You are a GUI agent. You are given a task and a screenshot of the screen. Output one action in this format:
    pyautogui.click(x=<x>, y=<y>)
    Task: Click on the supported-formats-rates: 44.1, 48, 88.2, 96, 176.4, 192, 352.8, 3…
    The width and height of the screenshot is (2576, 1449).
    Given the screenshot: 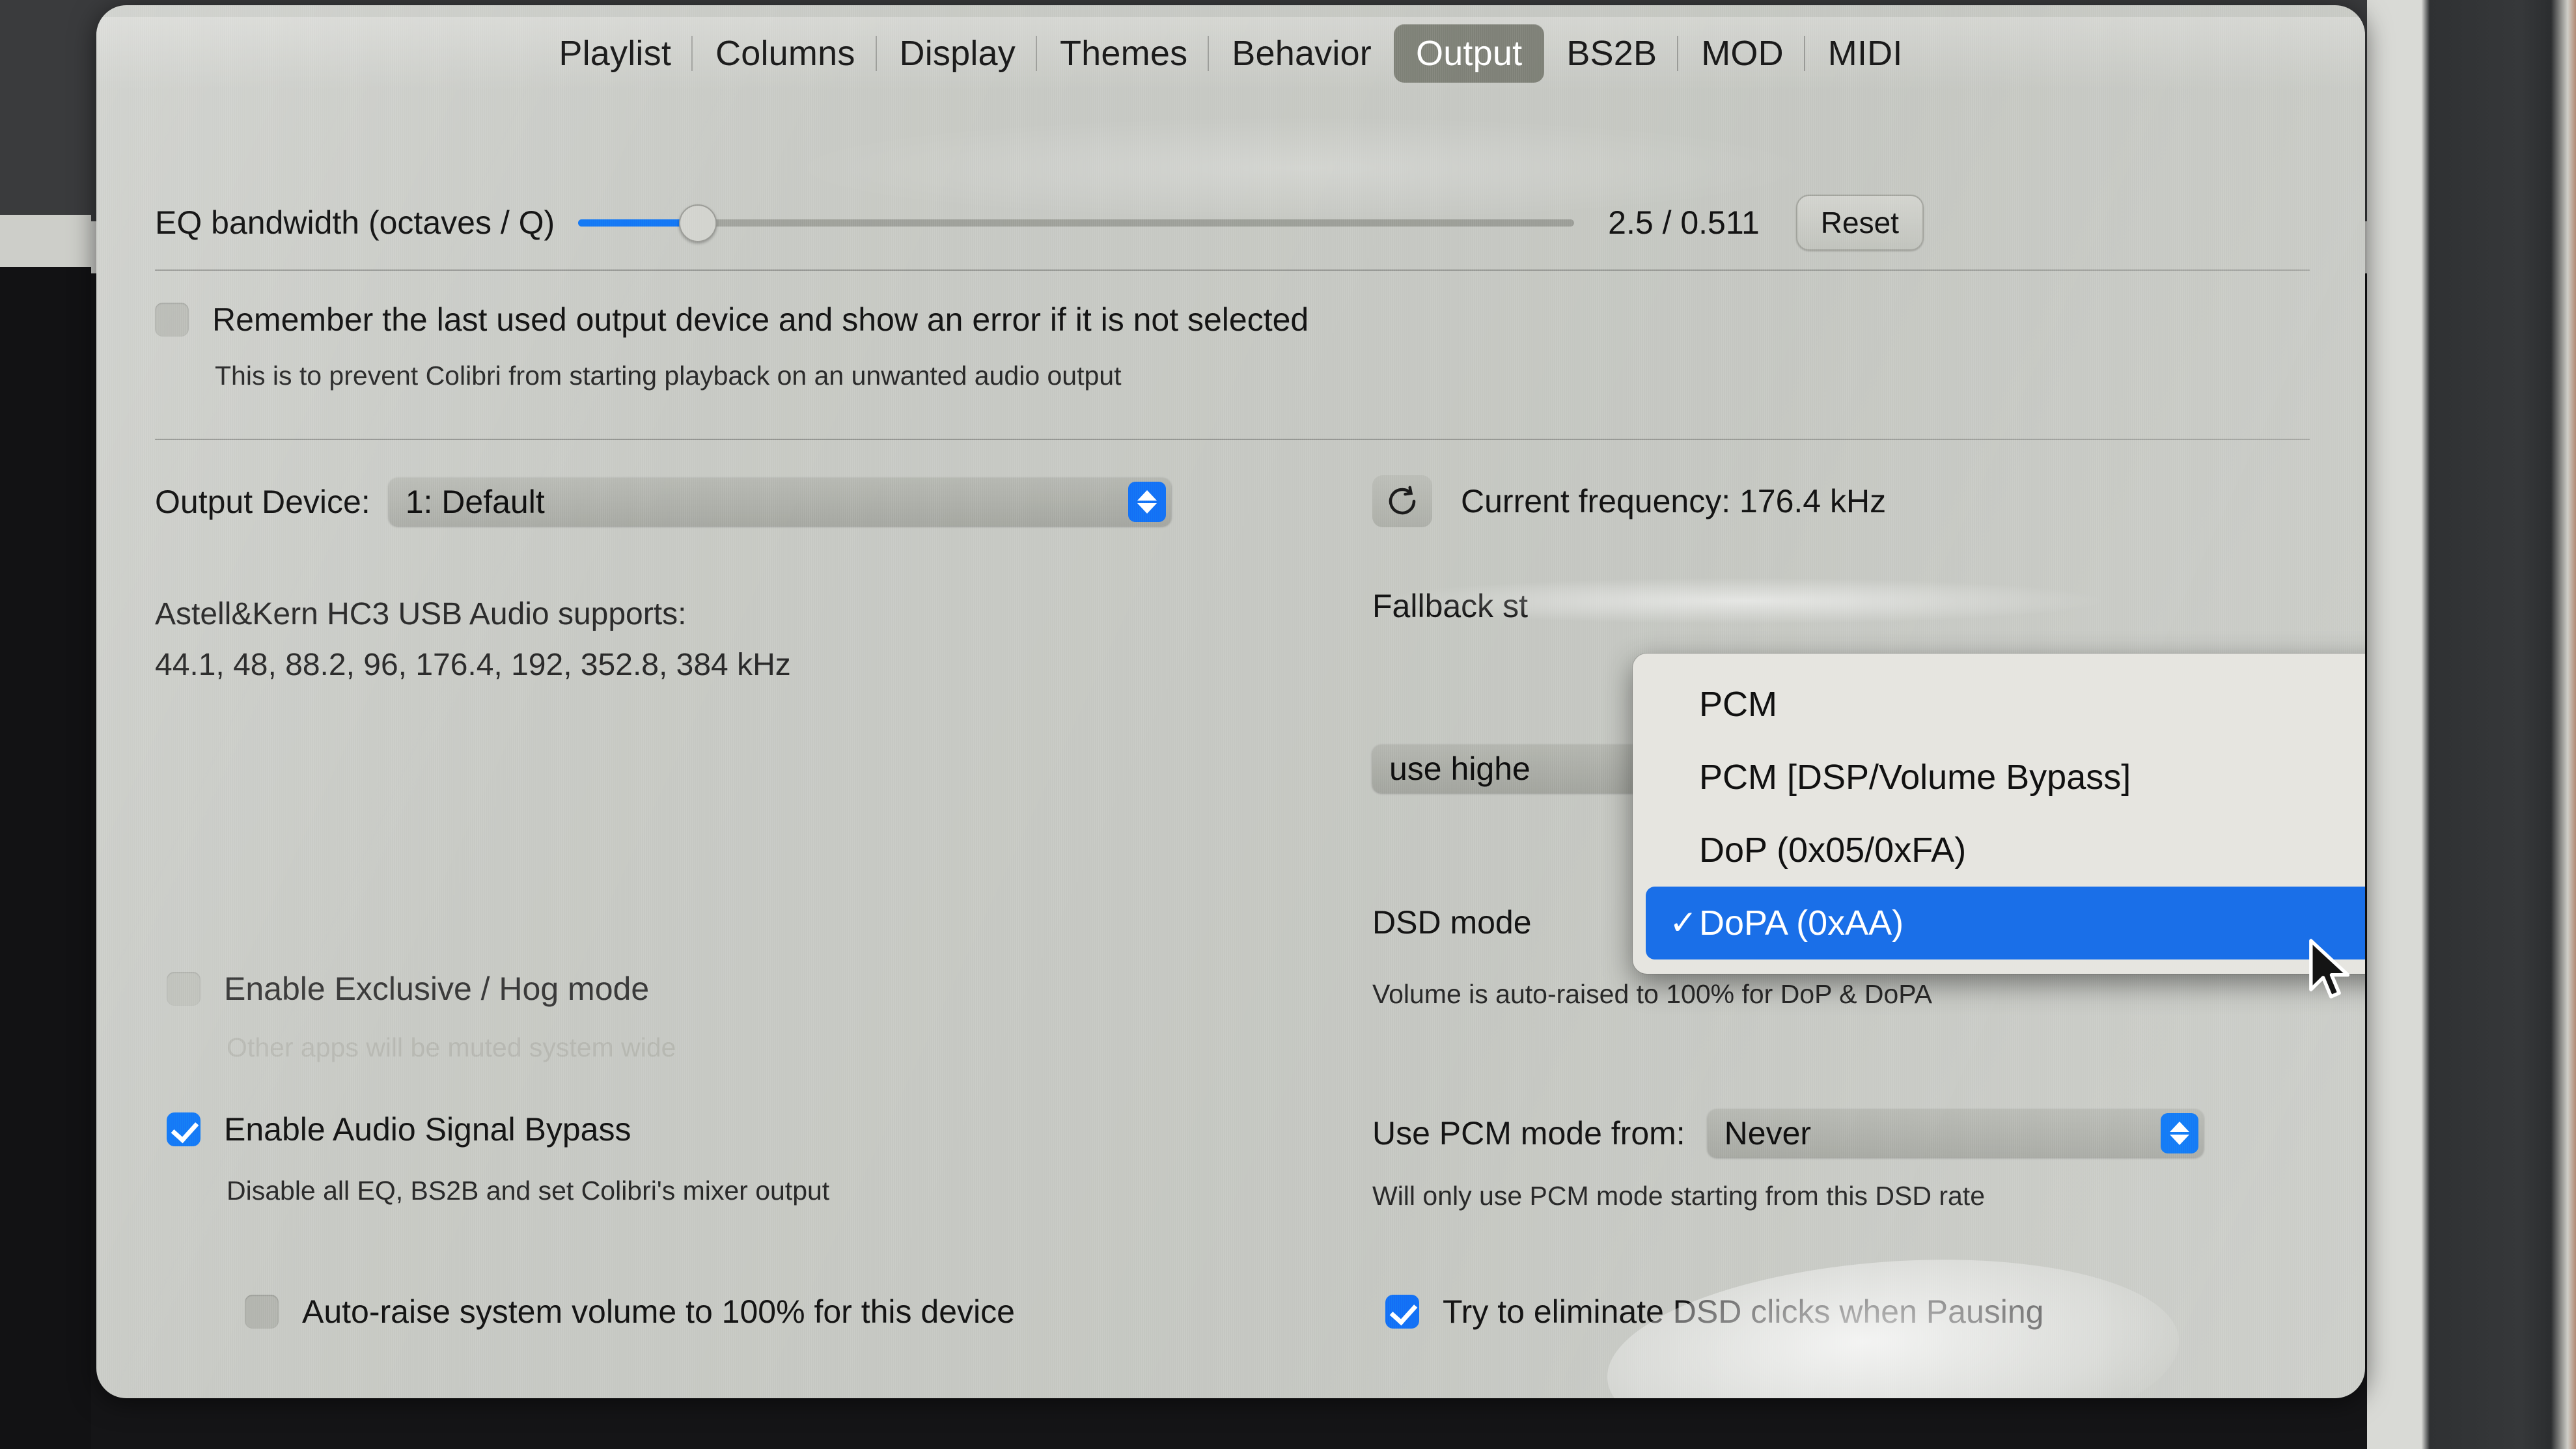 What is the action you would take?
    pyautogui.click(x=473, y=665)
    